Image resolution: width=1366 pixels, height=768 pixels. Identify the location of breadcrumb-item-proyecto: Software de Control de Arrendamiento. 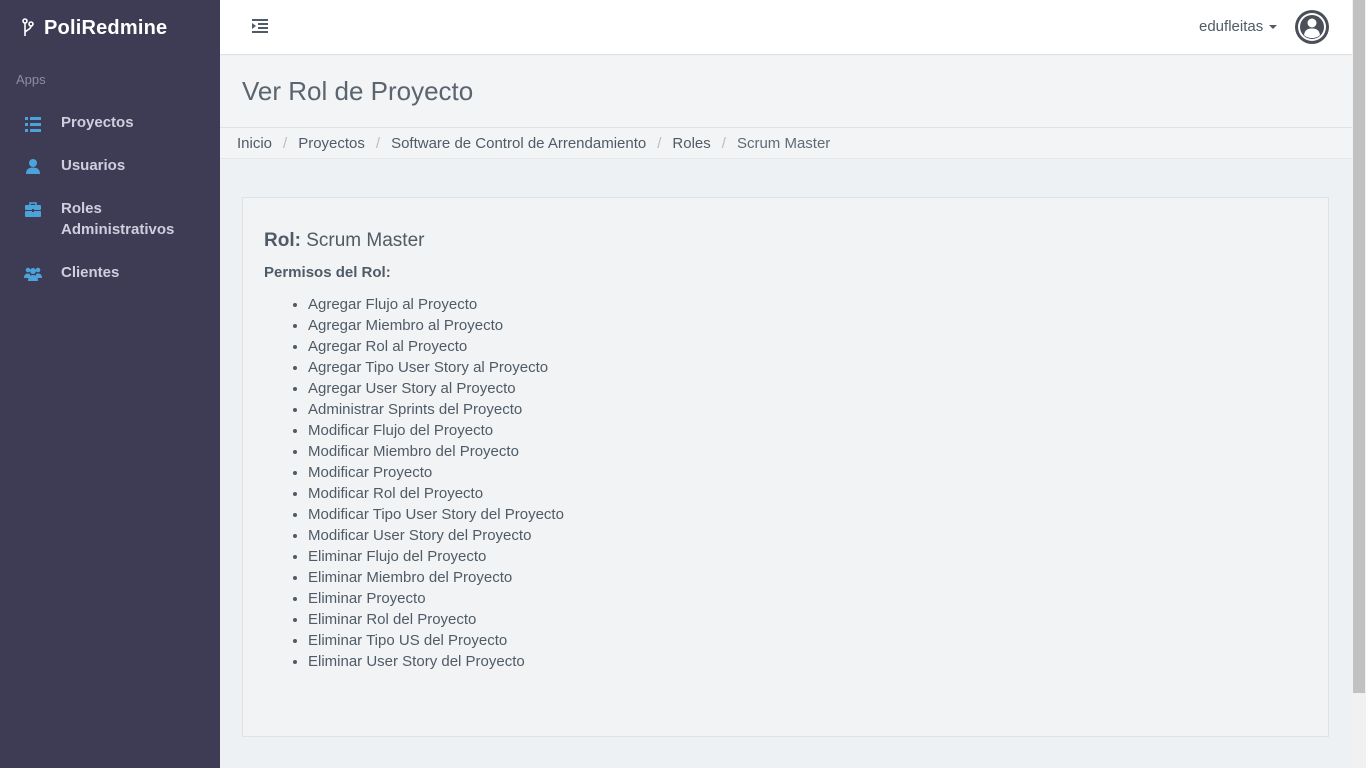
(518, 143).